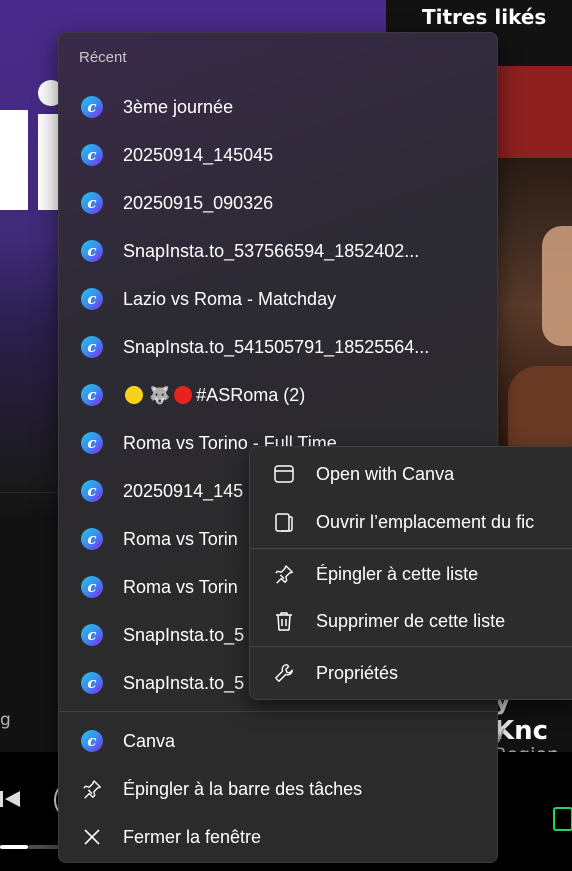 The width and height of the screenshot is (572, 871). I want to click on pin-to-taskbar-item: Épingler à la barre des tâches, so click(278, 789).